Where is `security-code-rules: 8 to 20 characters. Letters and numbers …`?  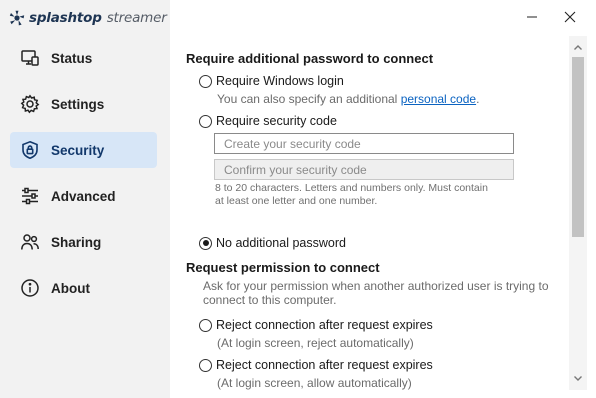
security-code-rules: 8 to 20 characters. Letters and numbers … is located at coordinates (370, 195).